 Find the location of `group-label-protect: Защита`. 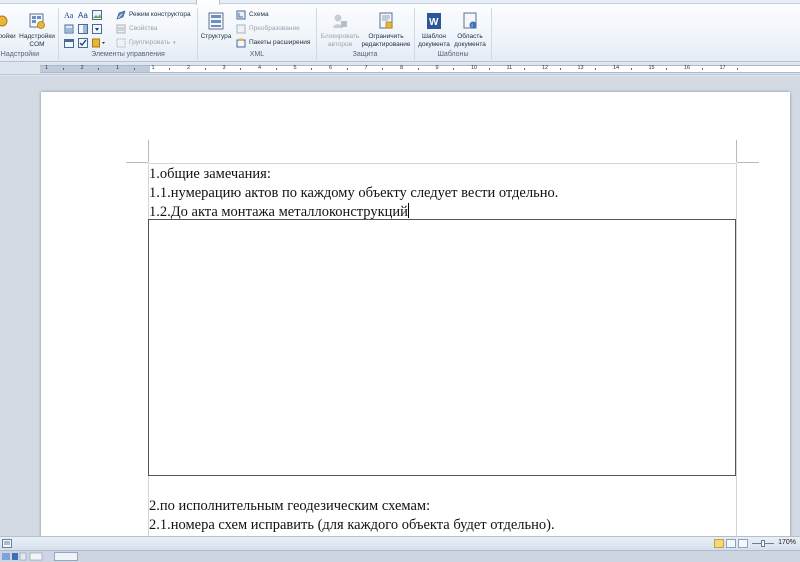

group-label-protect: Защита is located at coordinates (365, 54).